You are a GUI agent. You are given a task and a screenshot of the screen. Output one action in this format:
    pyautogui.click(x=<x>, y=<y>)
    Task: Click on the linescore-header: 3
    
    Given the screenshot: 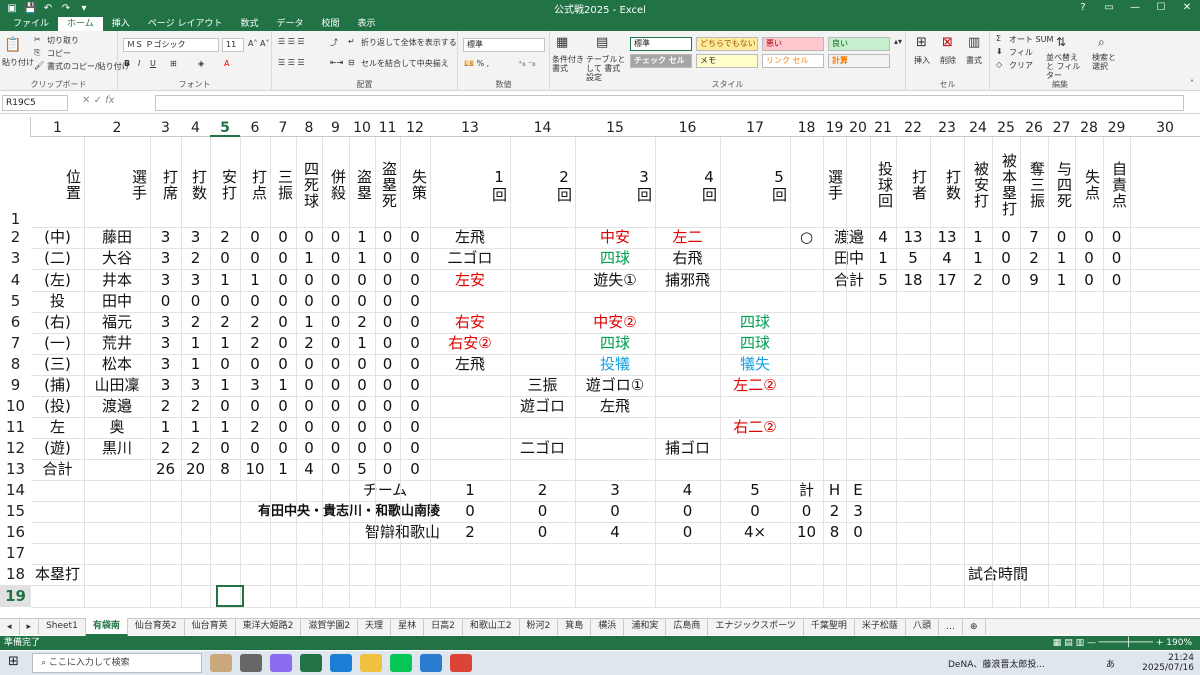 What is the action you would take?
    pyautogui.click(x=615, y=490)
    